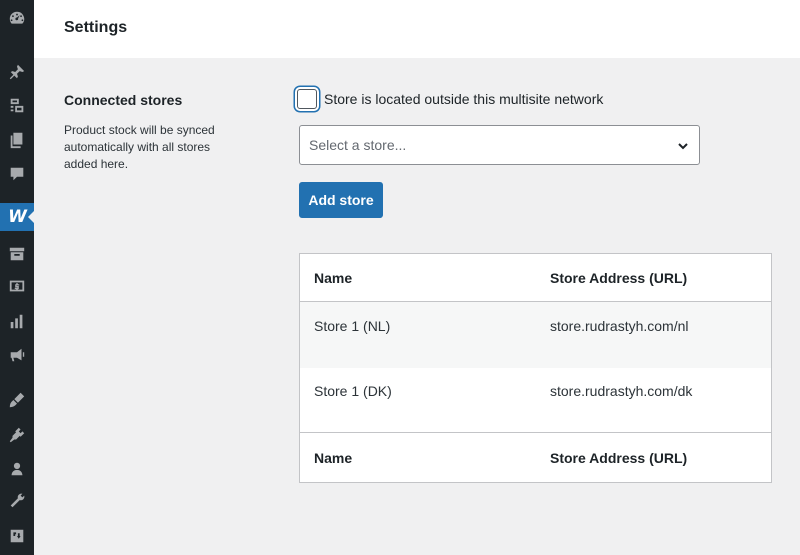 The height and width of the screenshot is (555, 800). I want to click on table-row: Store 1 (NL) store.rudrastyh.com/nl, so click(535, 335).